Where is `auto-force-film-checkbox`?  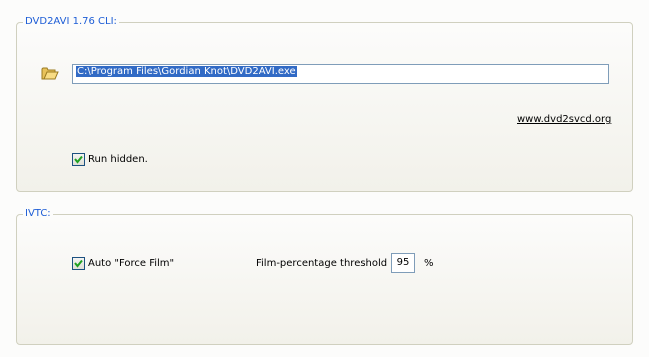
auto-force-film-checkbox is located at coordinates (78, 263).